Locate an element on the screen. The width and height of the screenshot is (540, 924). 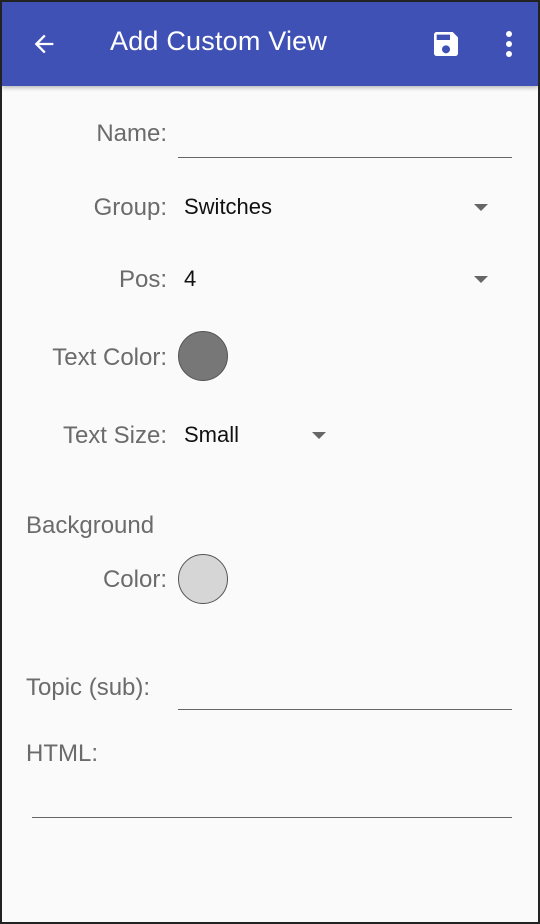
pos-value: 4 is located at coordinates (190, 278).